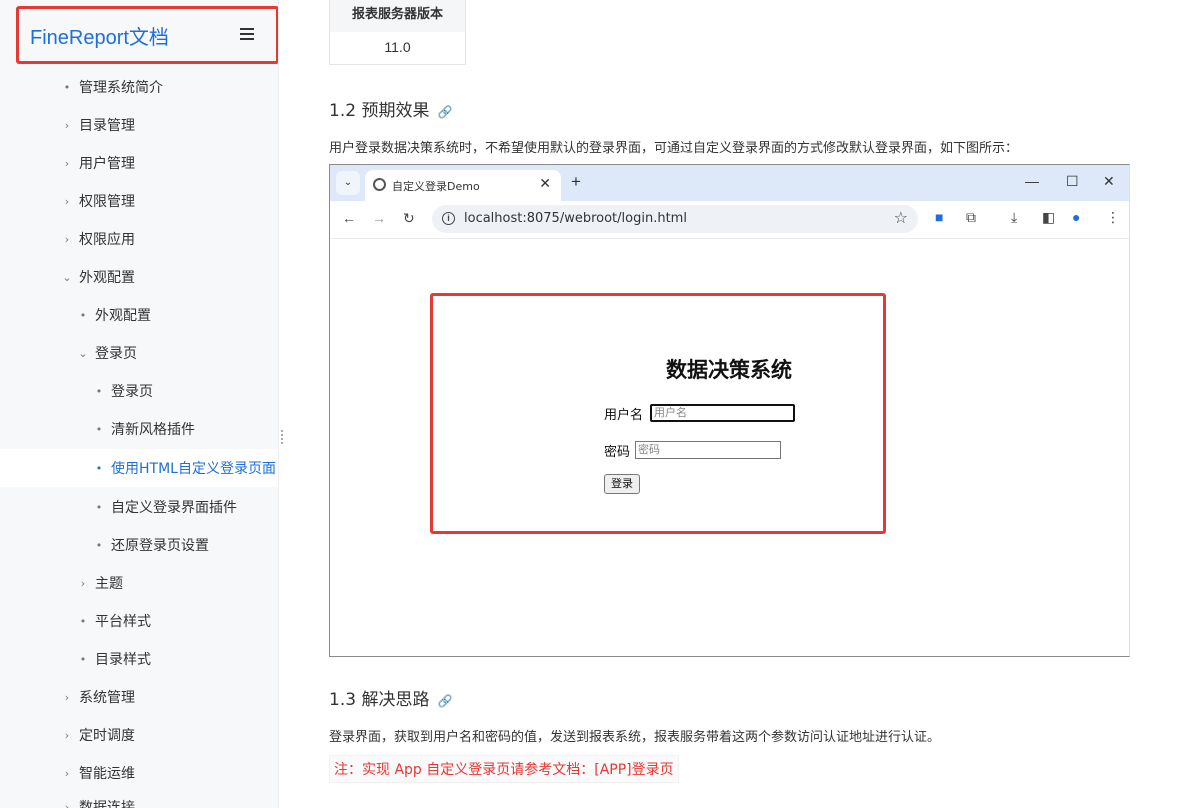 Image resolution: width=1196 pixels, height=808 pixels. I want to click on extension-icon: ■, so click(939, 217).